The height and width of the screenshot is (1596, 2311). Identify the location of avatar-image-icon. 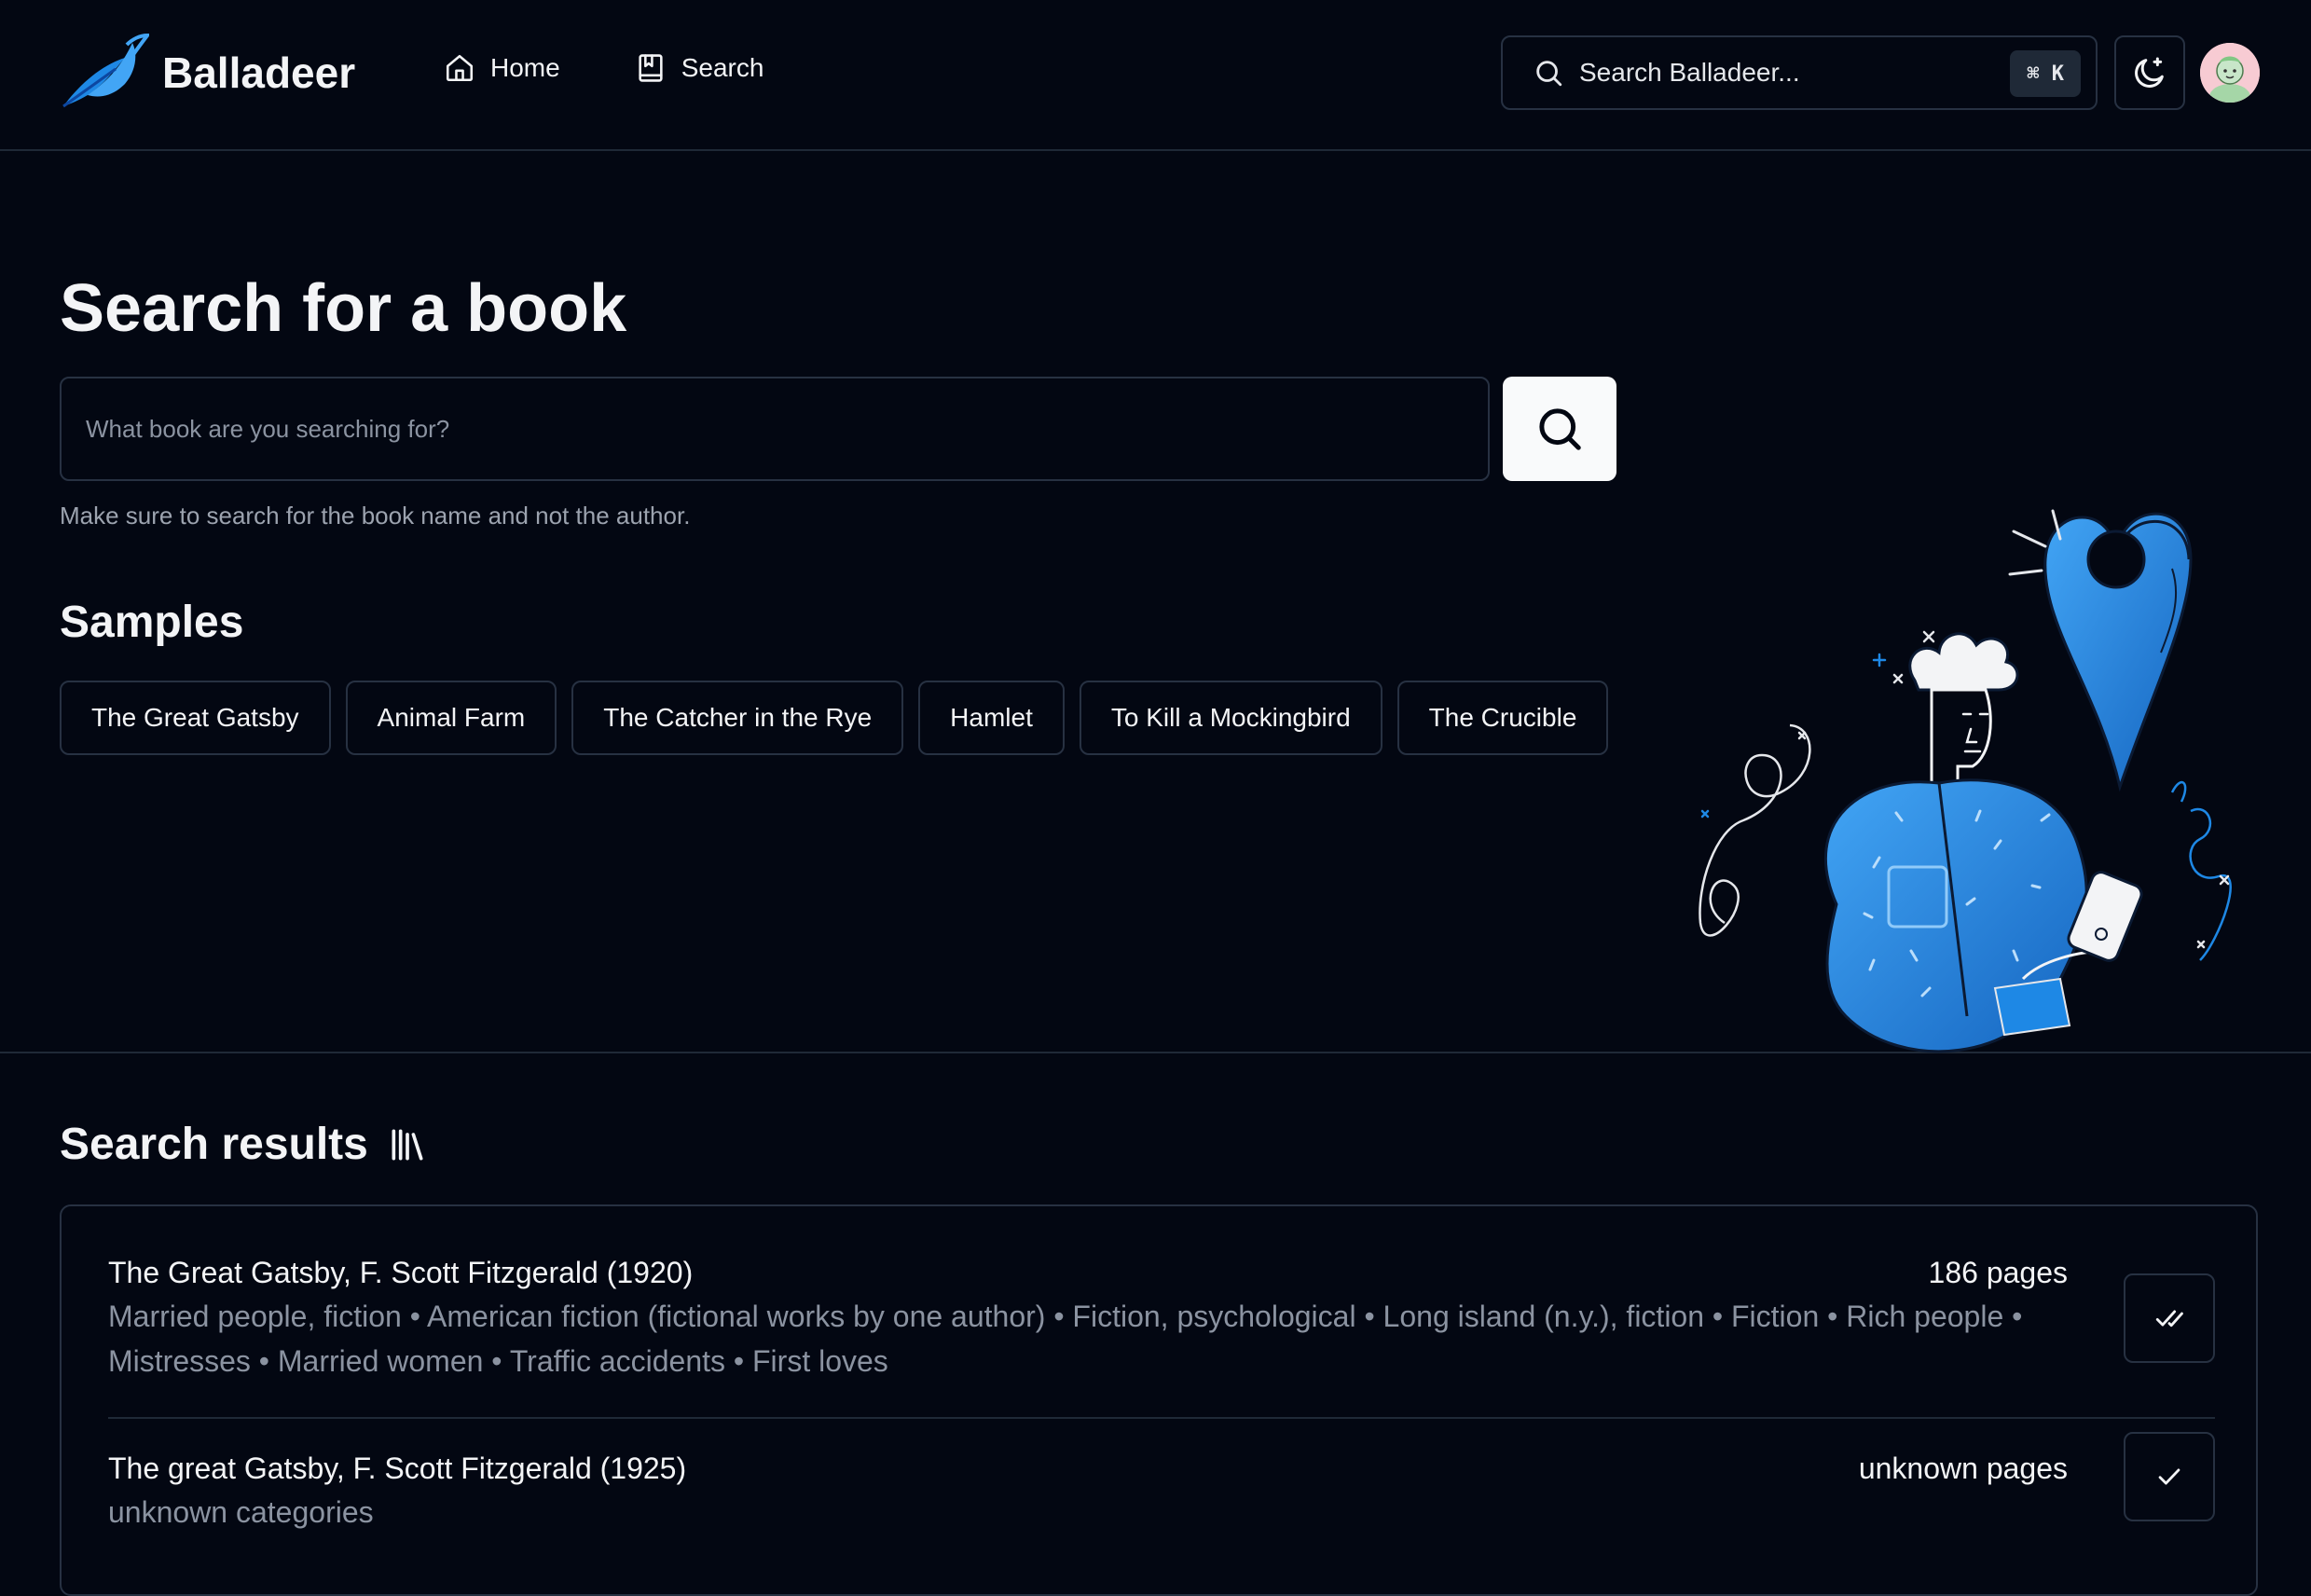
(2230, 73).